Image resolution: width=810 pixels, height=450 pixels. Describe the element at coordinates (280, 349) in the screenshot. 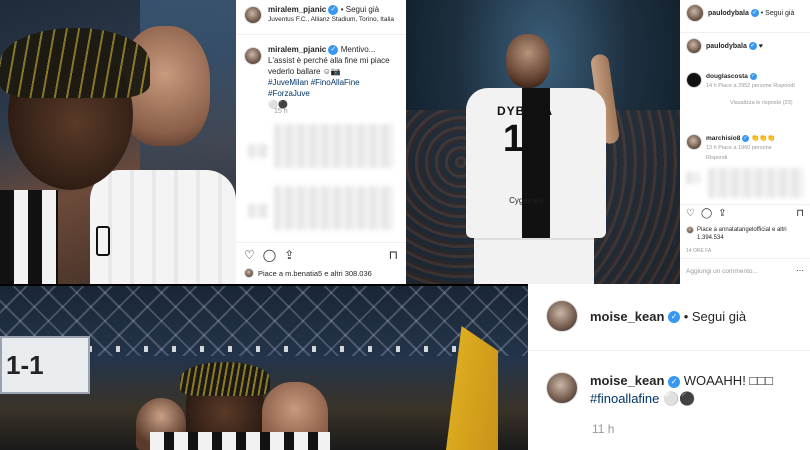

I see `stadium-lights` at that location.